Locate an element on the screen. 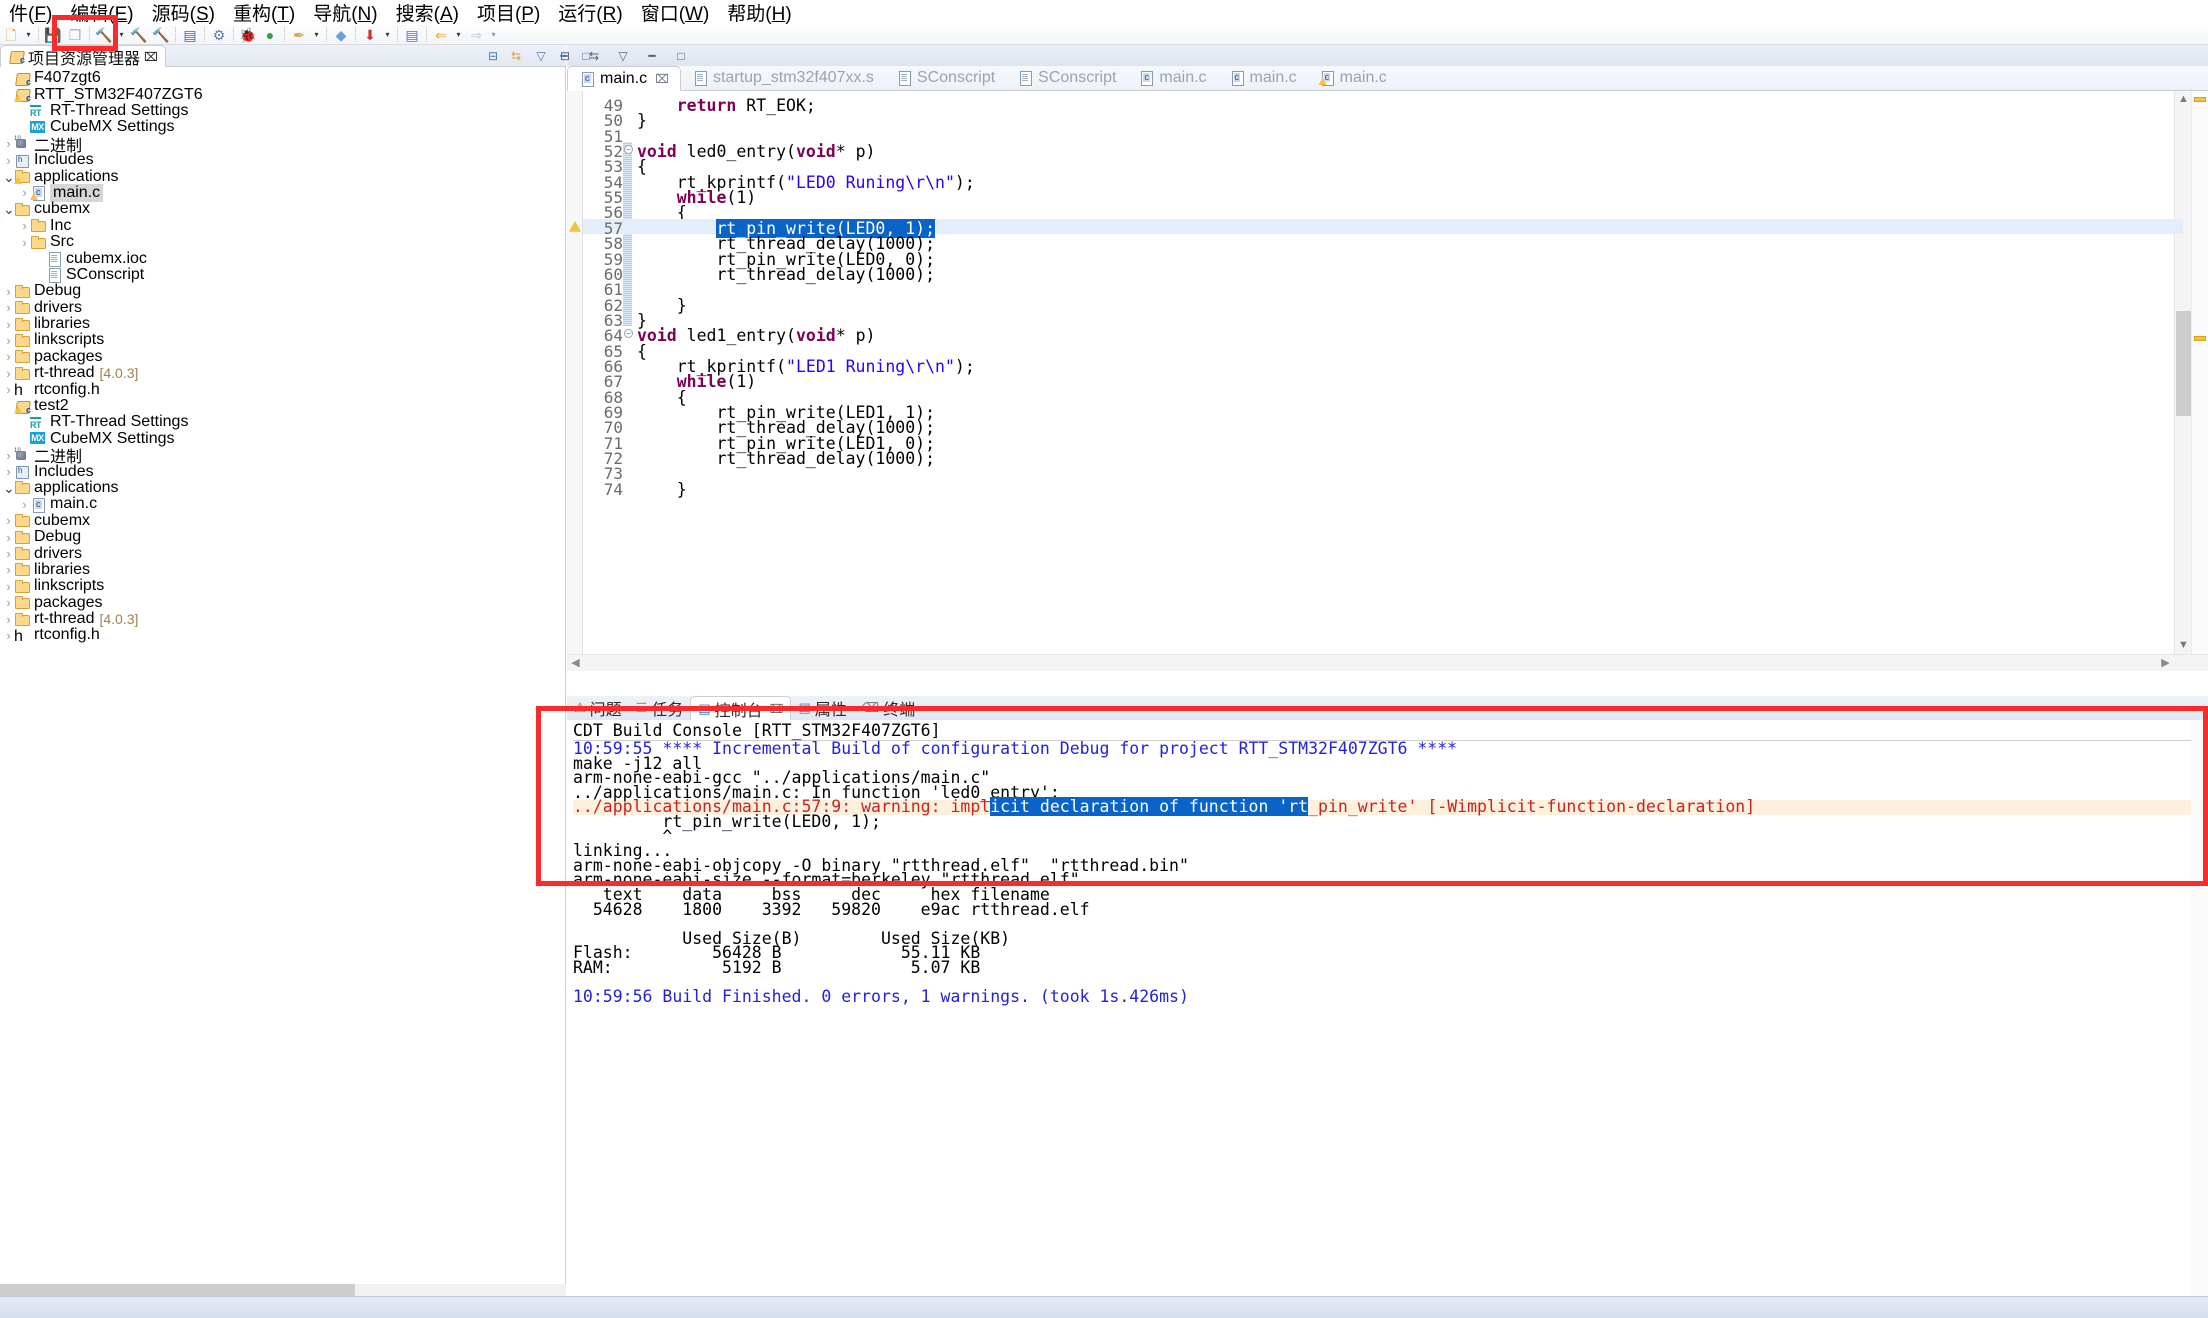  tree-item-cubemx: ⌄ cubemx is located at coordinates (283, 208).